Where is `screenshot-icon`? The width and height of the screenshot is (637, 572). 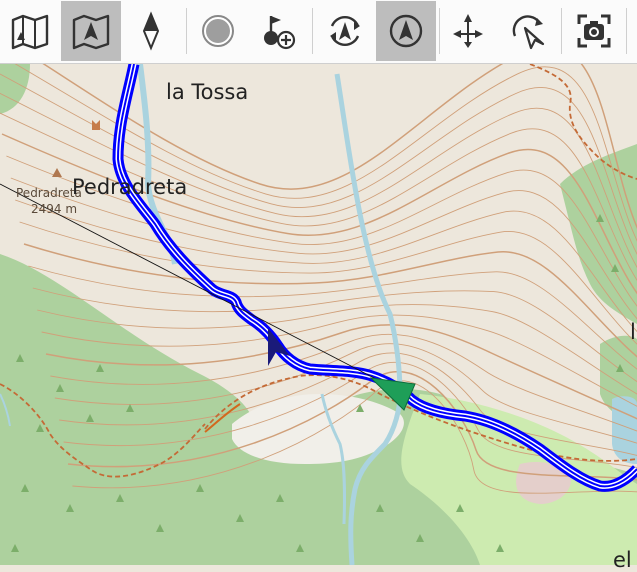
screenshot-icon is located at coordinates (594, 31).